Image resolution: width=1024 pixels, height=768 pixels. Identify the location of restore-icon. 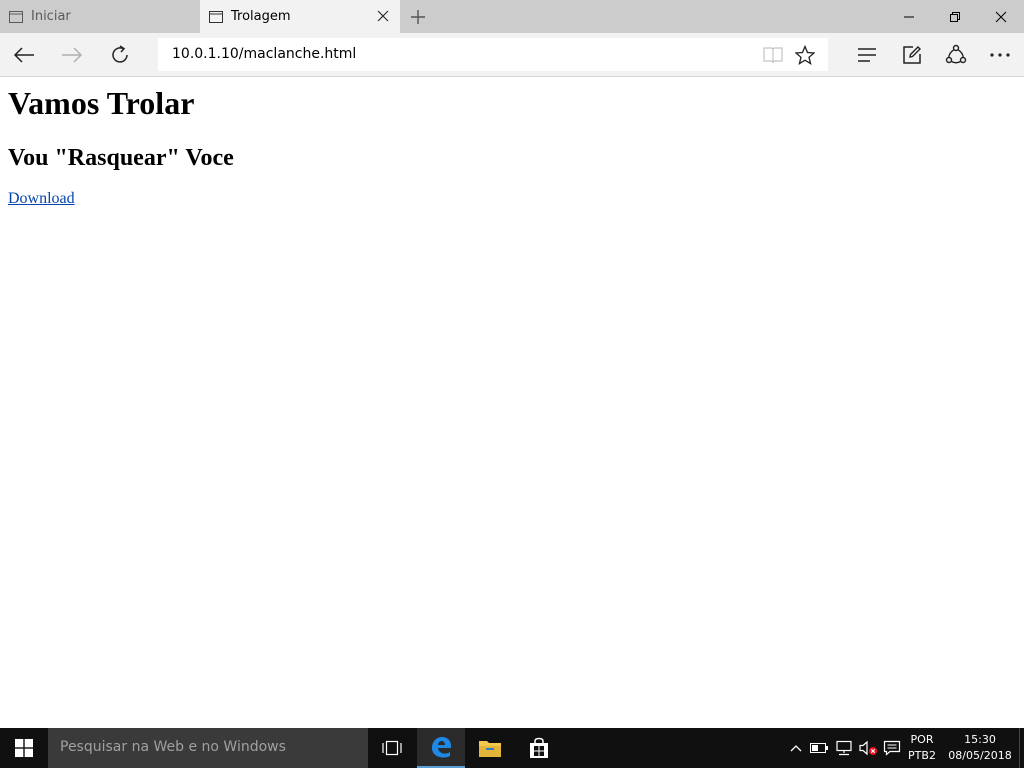
(955, 16).